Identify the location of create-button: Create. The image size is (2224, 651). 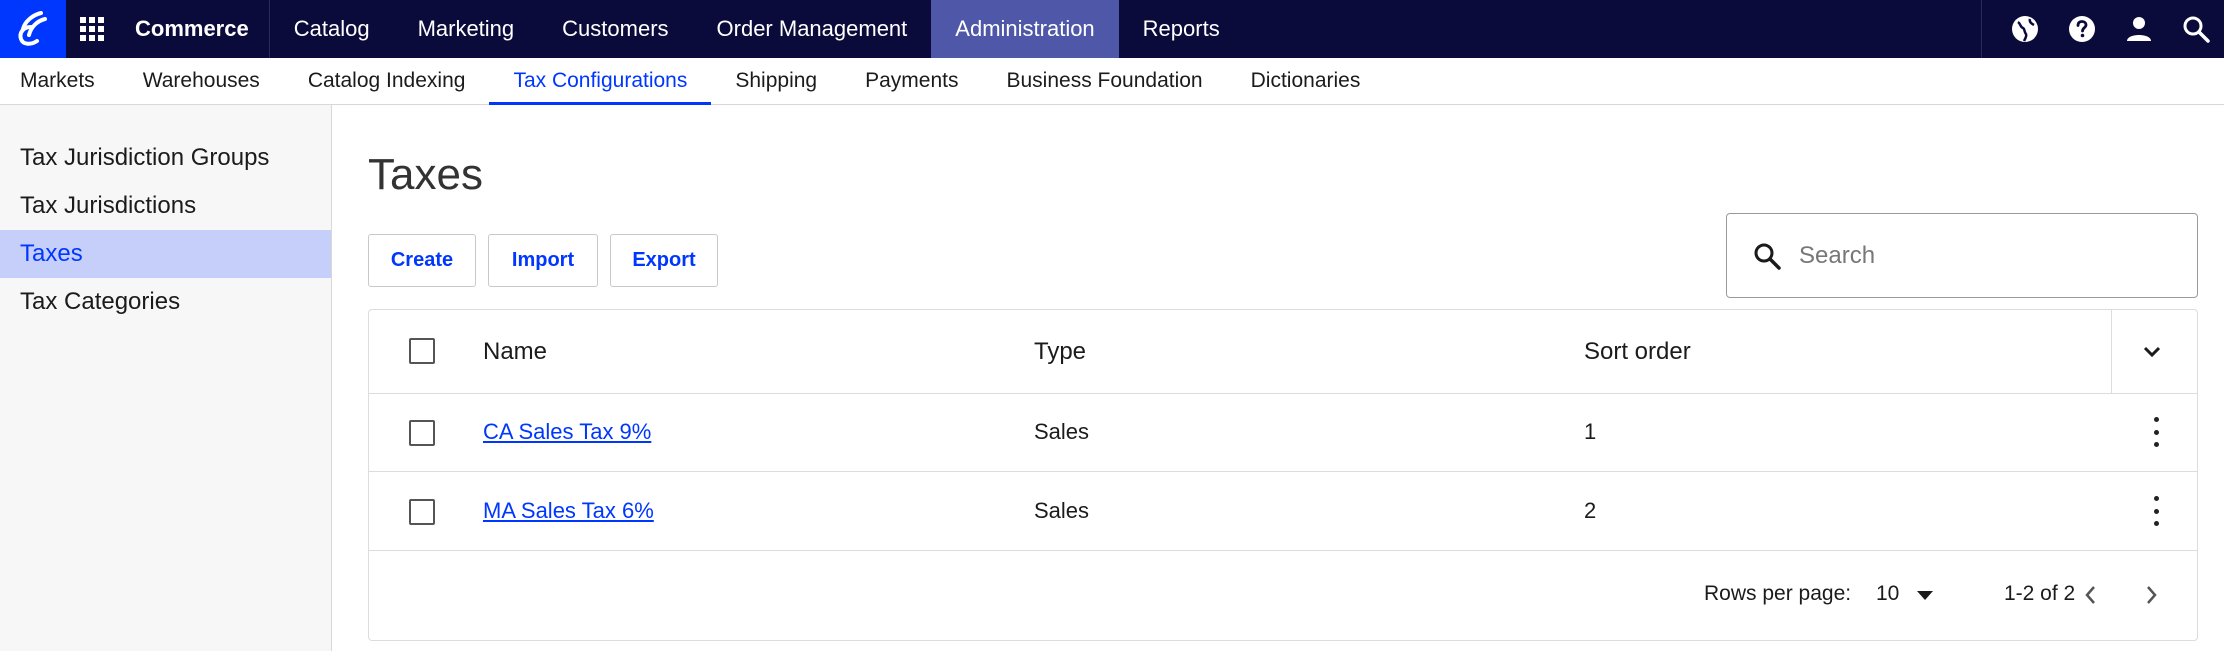
(422, 260).